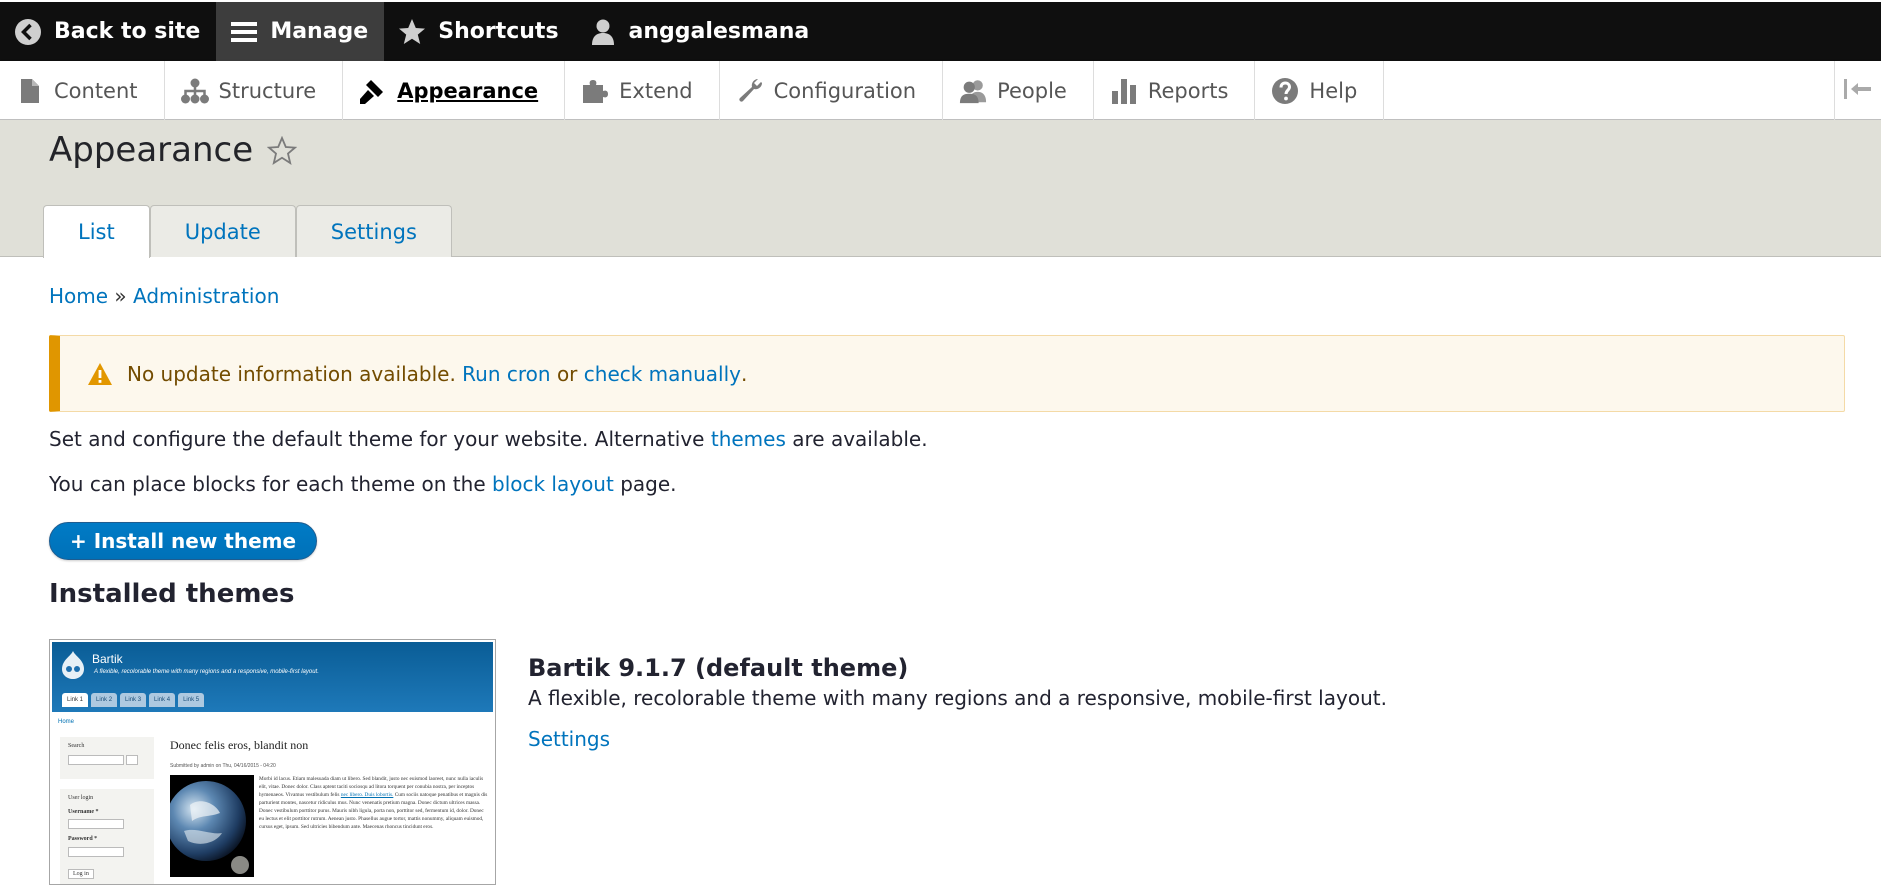 The image size is (1881, 885). Describe the element at coordinates (222, 231) in the screenshot. I see `tab-update: Update` at that location.